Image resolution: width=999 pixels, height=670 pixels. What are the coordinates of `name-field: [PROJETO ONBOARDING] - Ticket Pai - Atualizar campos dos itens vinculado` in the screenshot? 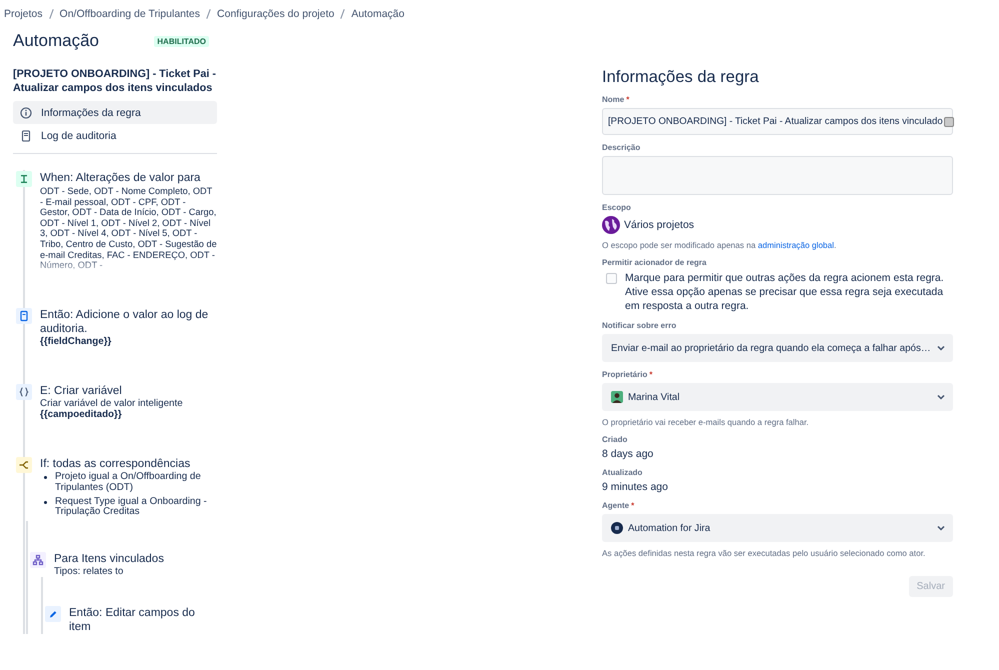 It's located at (777, 121).